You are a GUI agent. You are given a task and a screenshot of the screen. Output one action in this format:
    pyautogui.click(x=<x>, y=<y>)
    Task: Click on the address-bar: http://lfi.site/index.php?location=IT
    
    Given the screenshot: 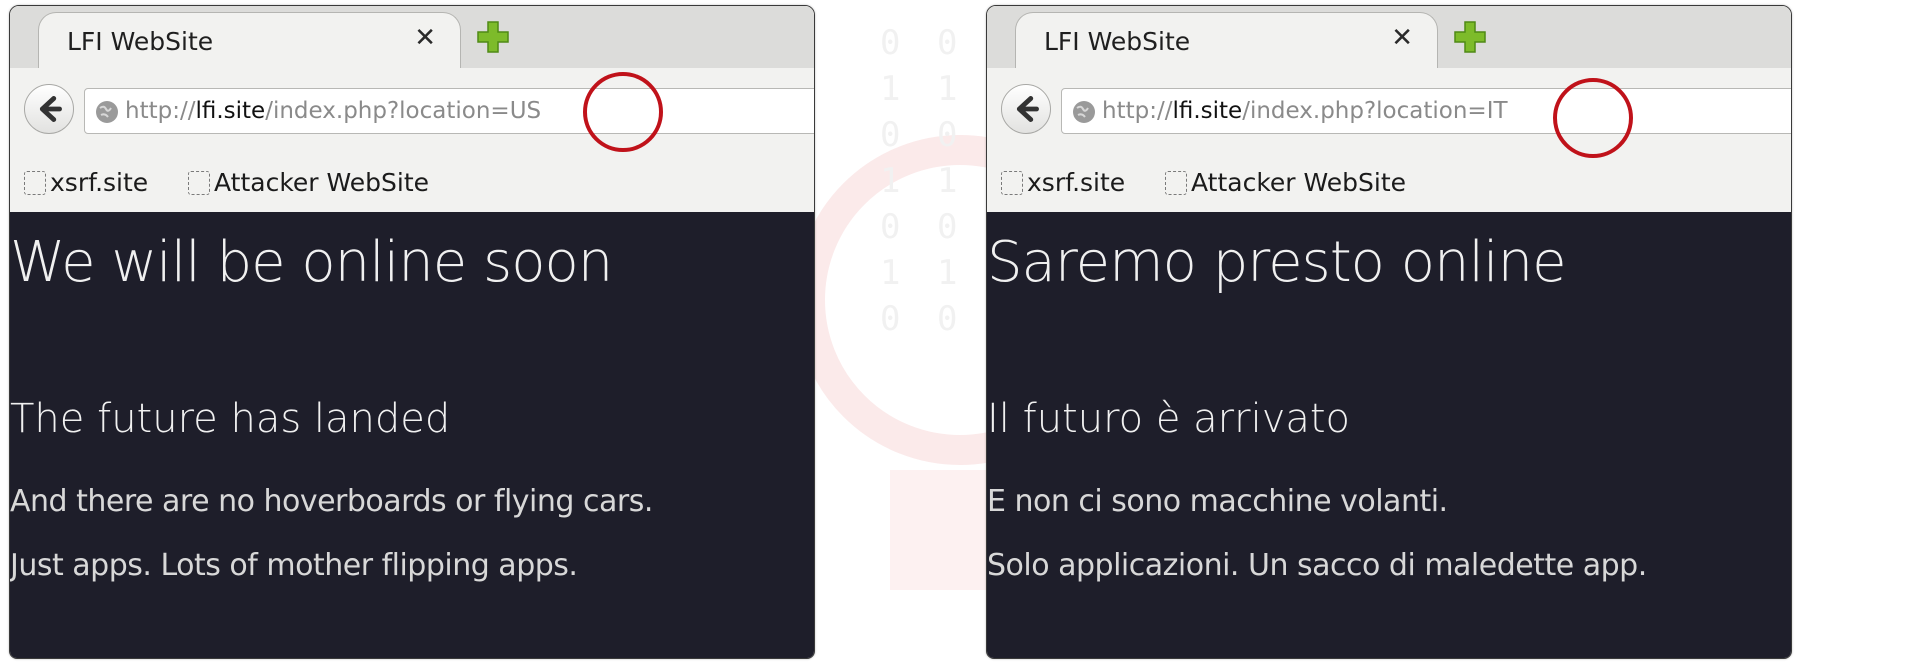 What is the action you would take?
    pyautogui.click(x=1426, y=111)
    